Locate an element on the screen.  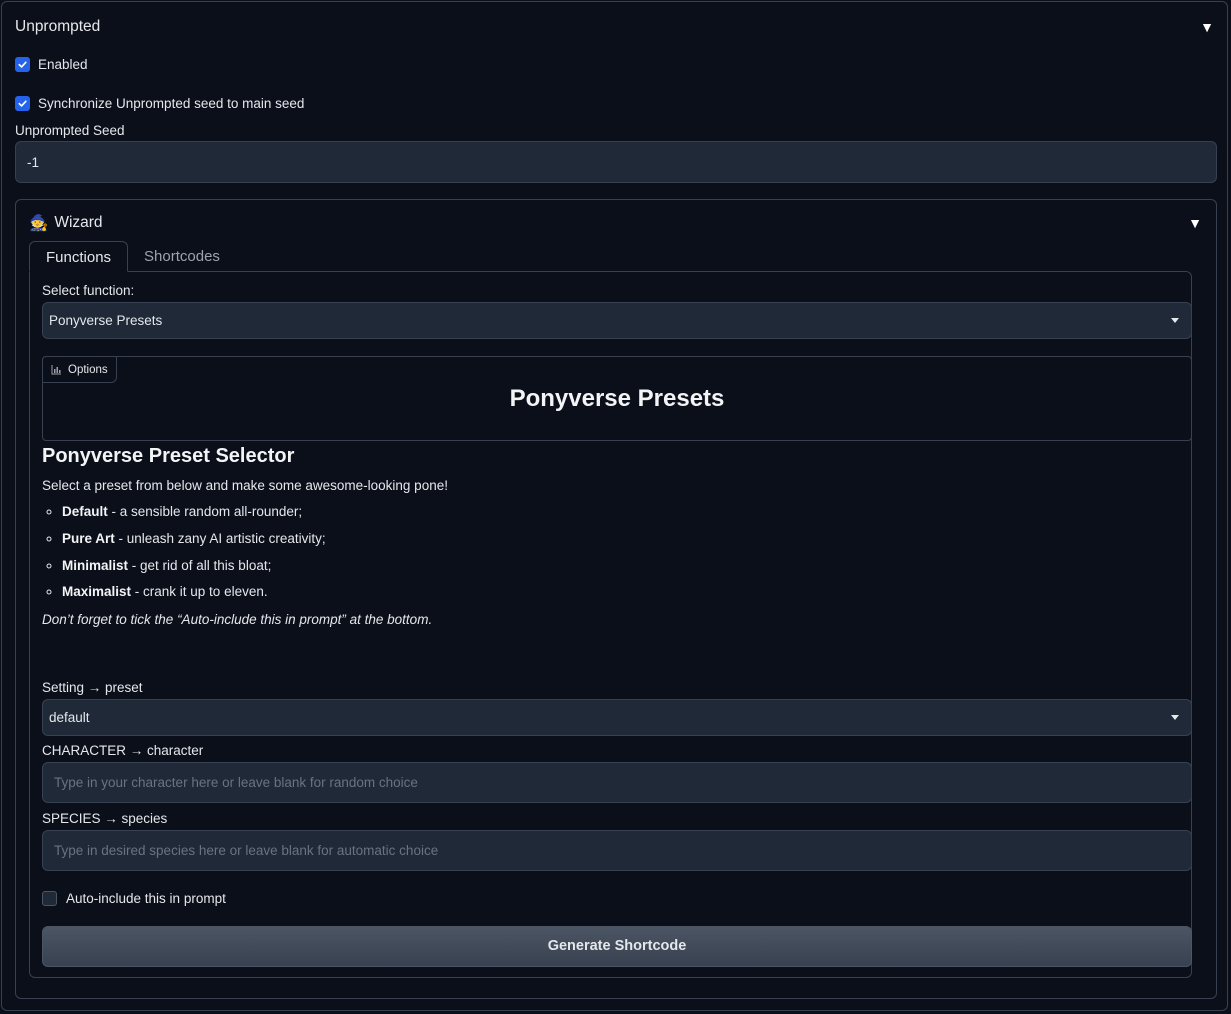
auto-include-label: Auto-include this in prompt is located at coordinates (146, 898).